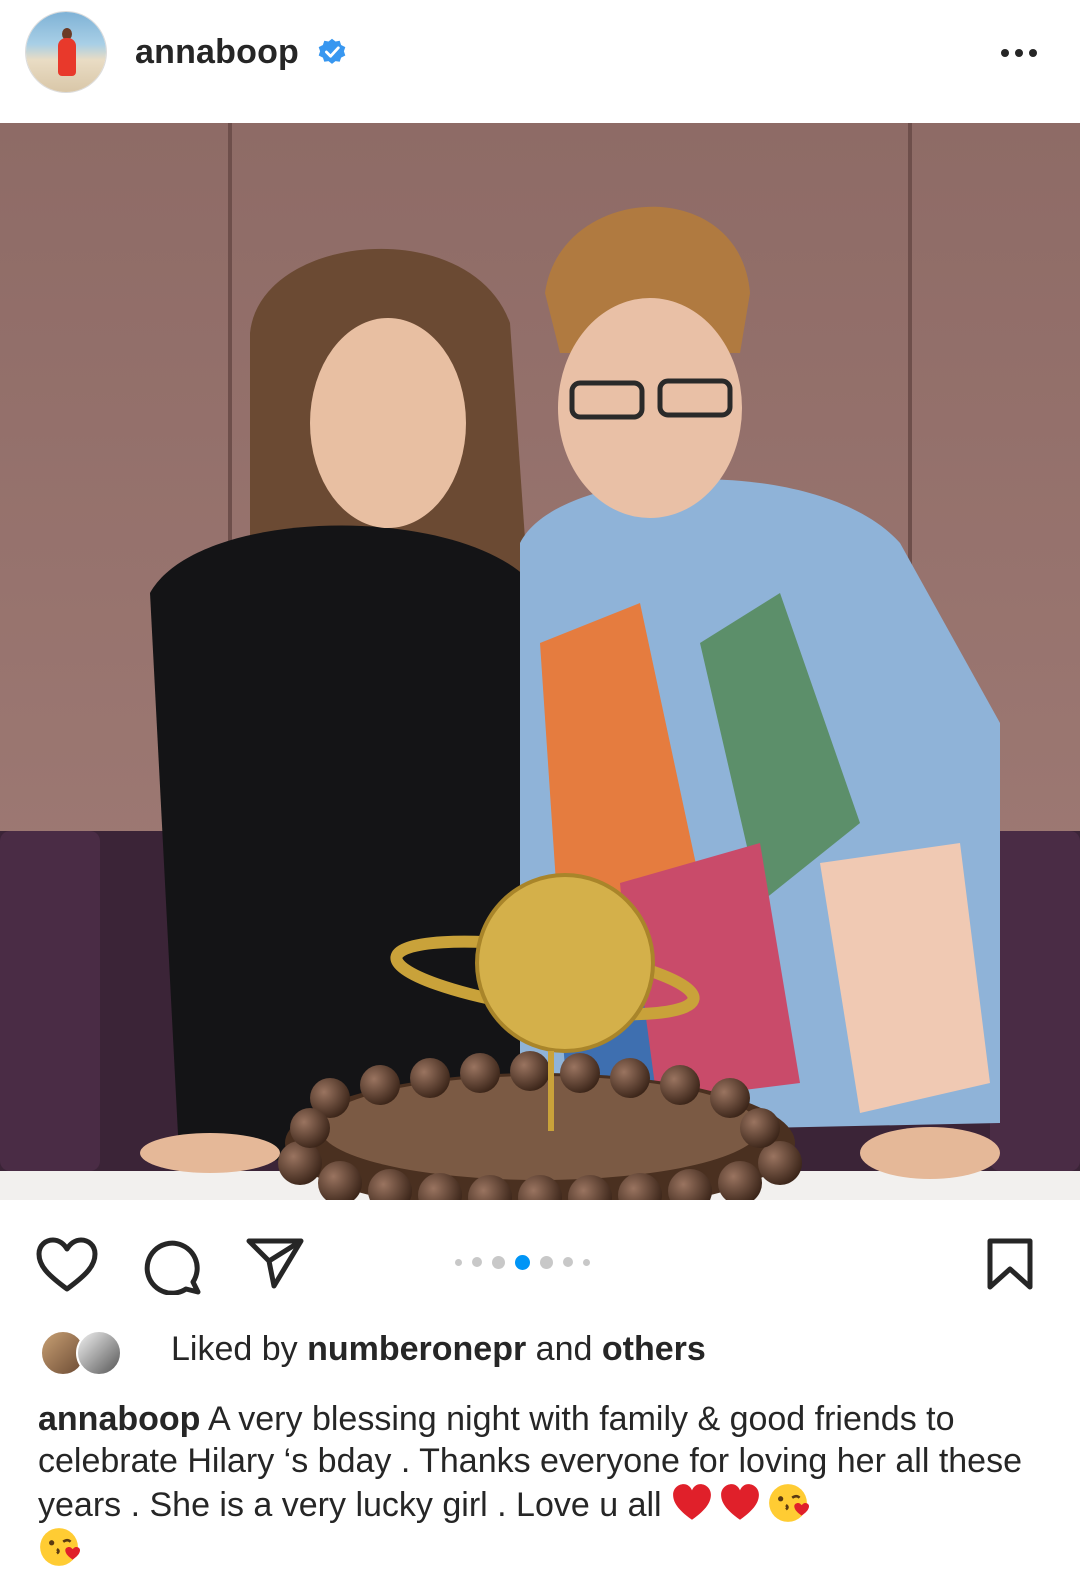  I want to click on bookmark-icon, so click(1010, 1264).